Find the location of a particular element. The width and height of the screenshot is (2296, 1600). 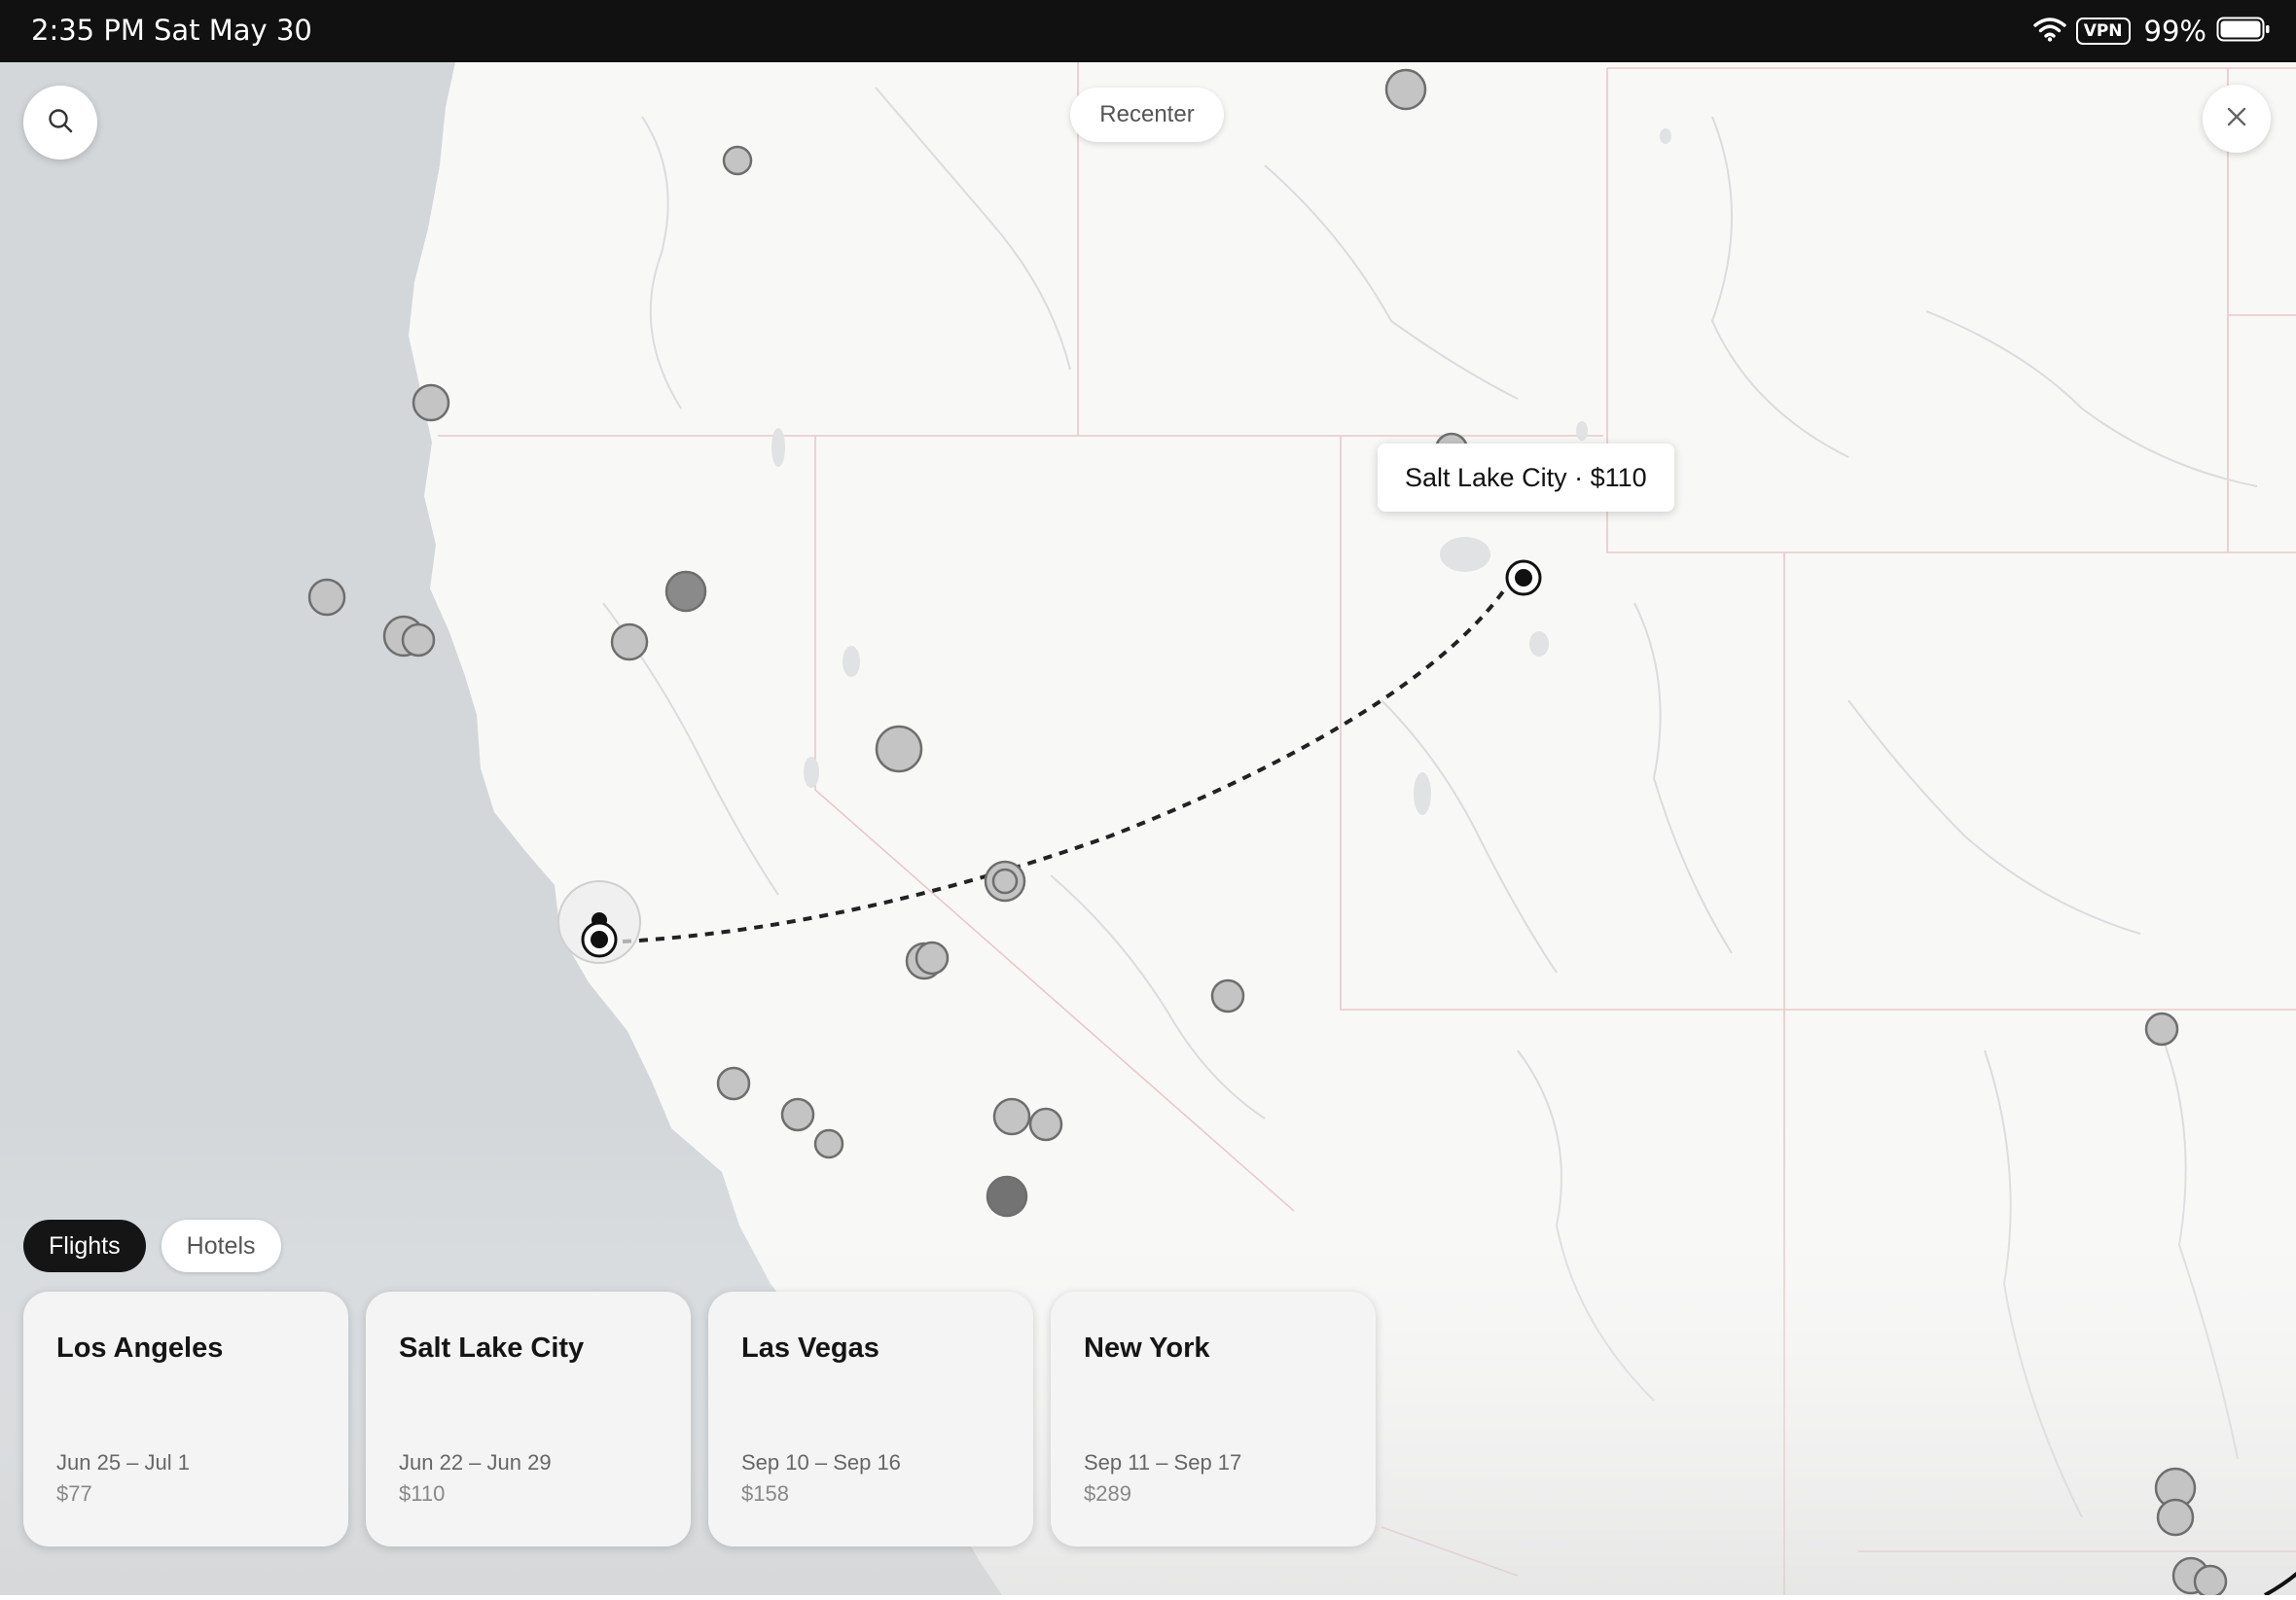

close-button is located at coordinates (2237, 119).